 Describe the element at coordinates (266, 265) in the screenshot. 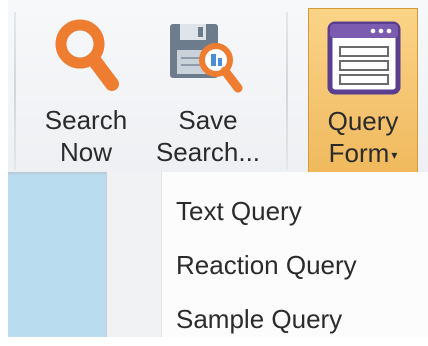

I see `menu-item-label: Reaction Query` at that location.